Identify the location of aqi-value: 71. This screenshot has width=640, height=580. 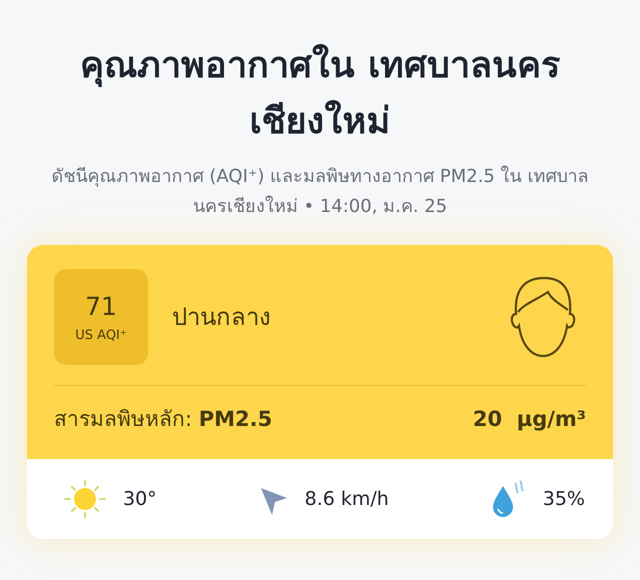
(101, 307).